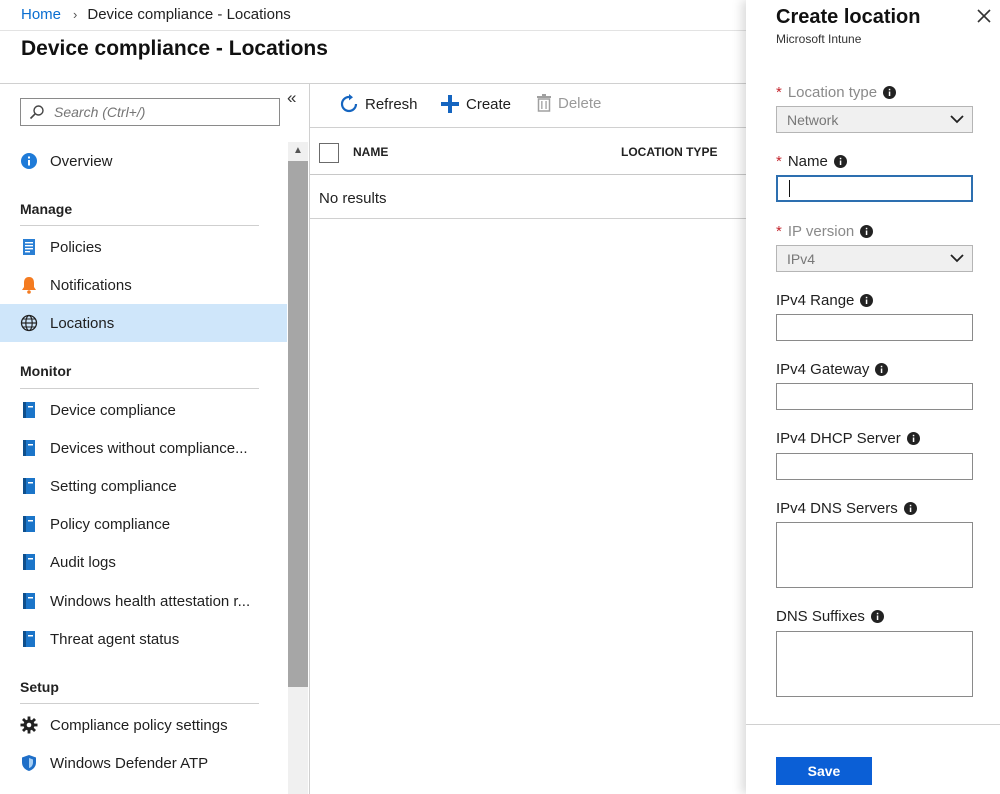 The image size is (1000, 794). What do you see at coordinates (76, 247) in the screenshot?
I see `sidebar-item-label: Policies` at bounding box center [76, 247].